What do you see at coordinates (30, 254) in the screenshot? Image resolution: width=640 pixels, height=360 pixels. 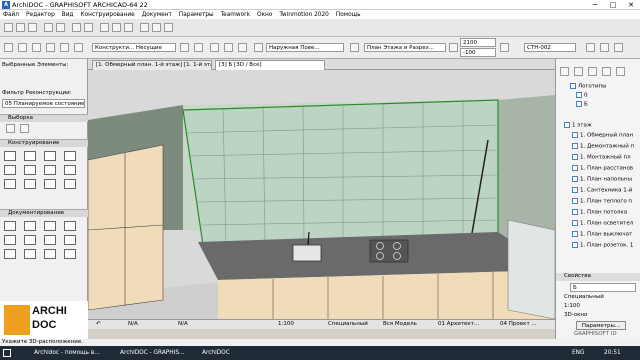 I see `section-tool-icon` at bounding box center [30, 254].